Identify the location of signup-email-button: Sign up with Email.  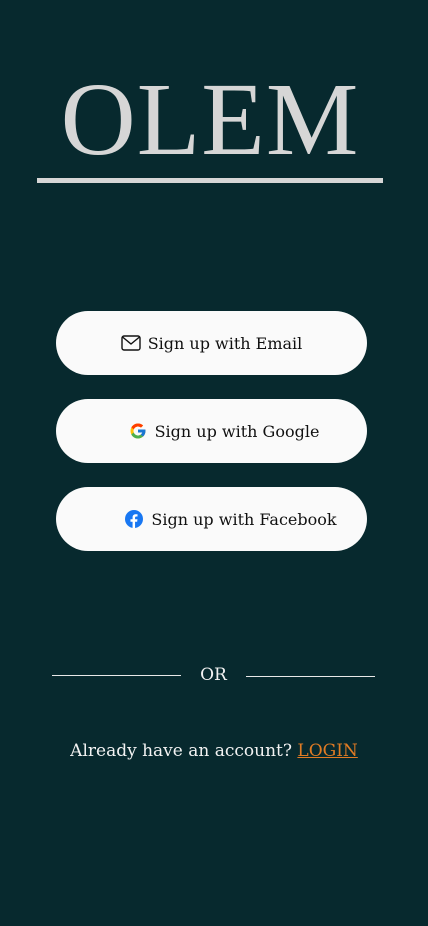
(211, 343).